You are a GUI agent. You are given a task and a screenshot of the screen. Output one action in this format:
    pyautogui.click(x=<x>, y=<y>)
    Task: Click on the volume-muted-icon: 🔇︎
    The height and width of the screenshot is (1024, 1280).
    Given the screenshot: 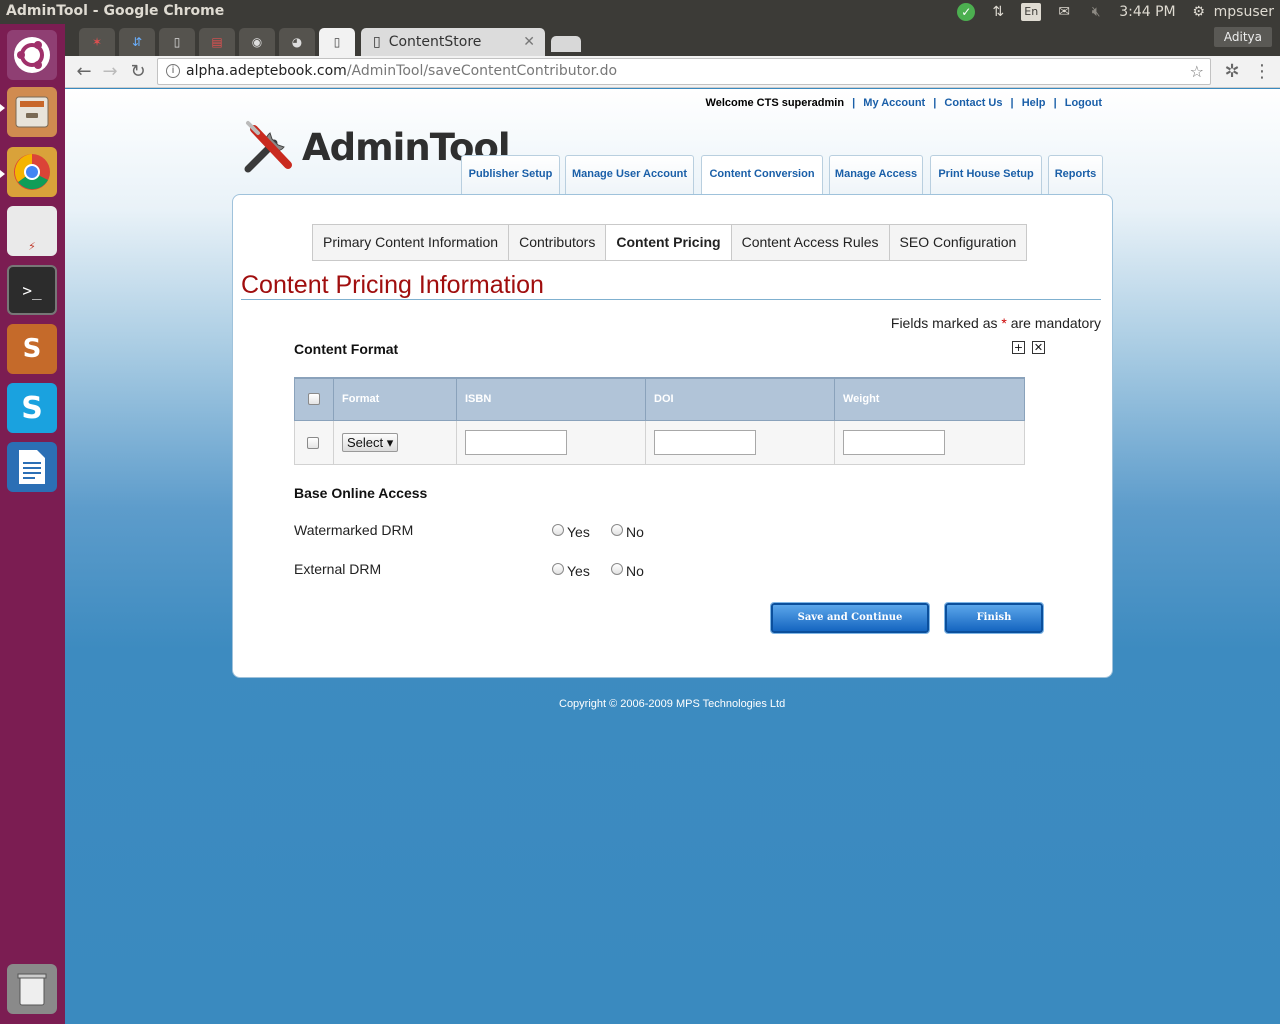 What is the action you would take?
    pyautogui.click(x=1096, y=12)
    